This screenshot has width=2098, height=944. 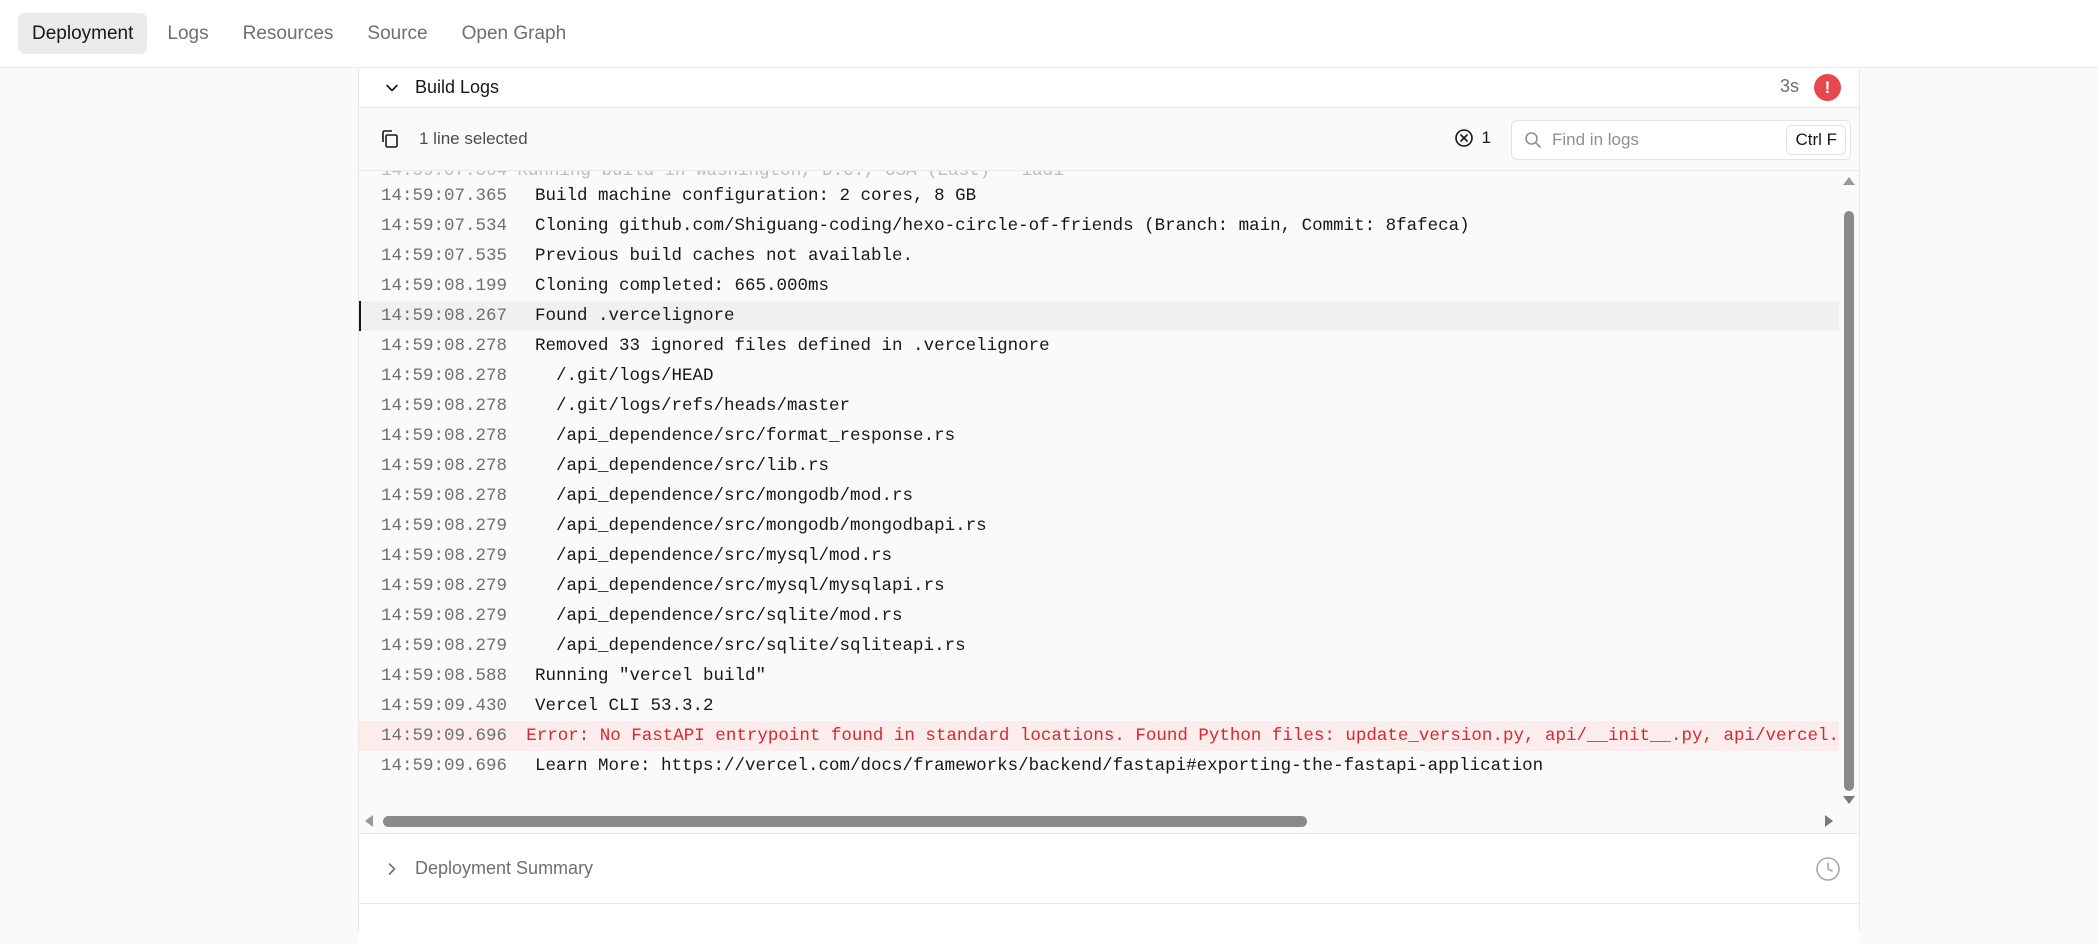 I want to click on log-message: /.git/logs/refs/heads/master, so click(x=693, y=406).